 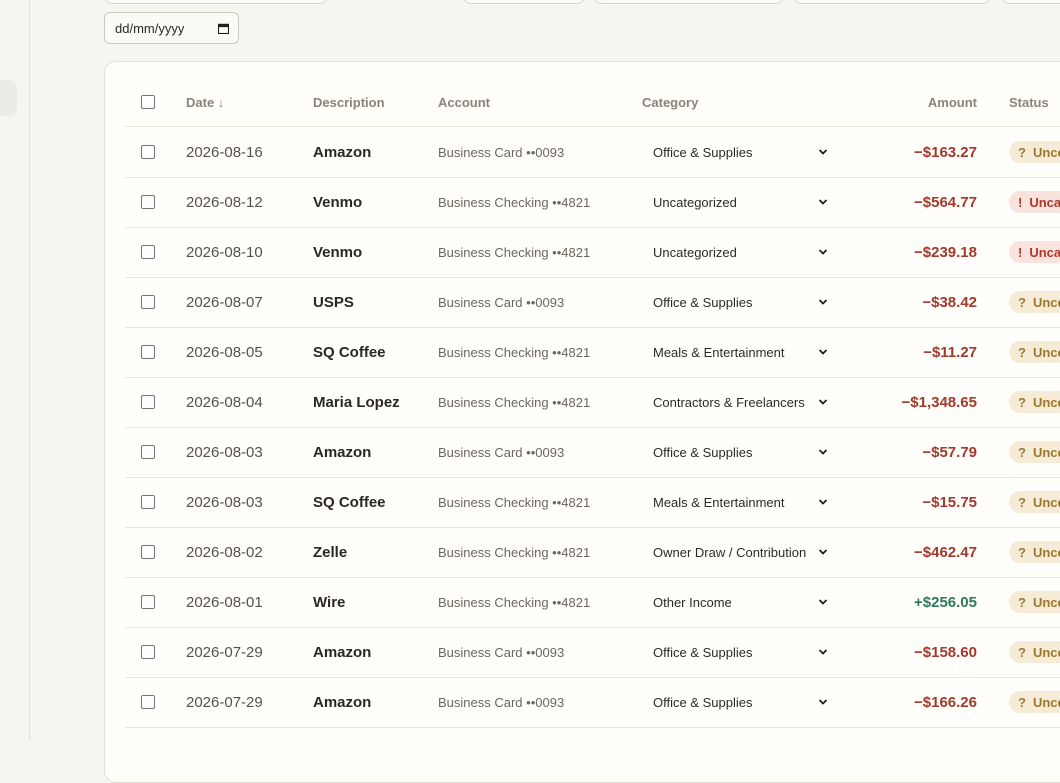 I want to click on row-amount: −$166.26, so click(x=945, y=702).